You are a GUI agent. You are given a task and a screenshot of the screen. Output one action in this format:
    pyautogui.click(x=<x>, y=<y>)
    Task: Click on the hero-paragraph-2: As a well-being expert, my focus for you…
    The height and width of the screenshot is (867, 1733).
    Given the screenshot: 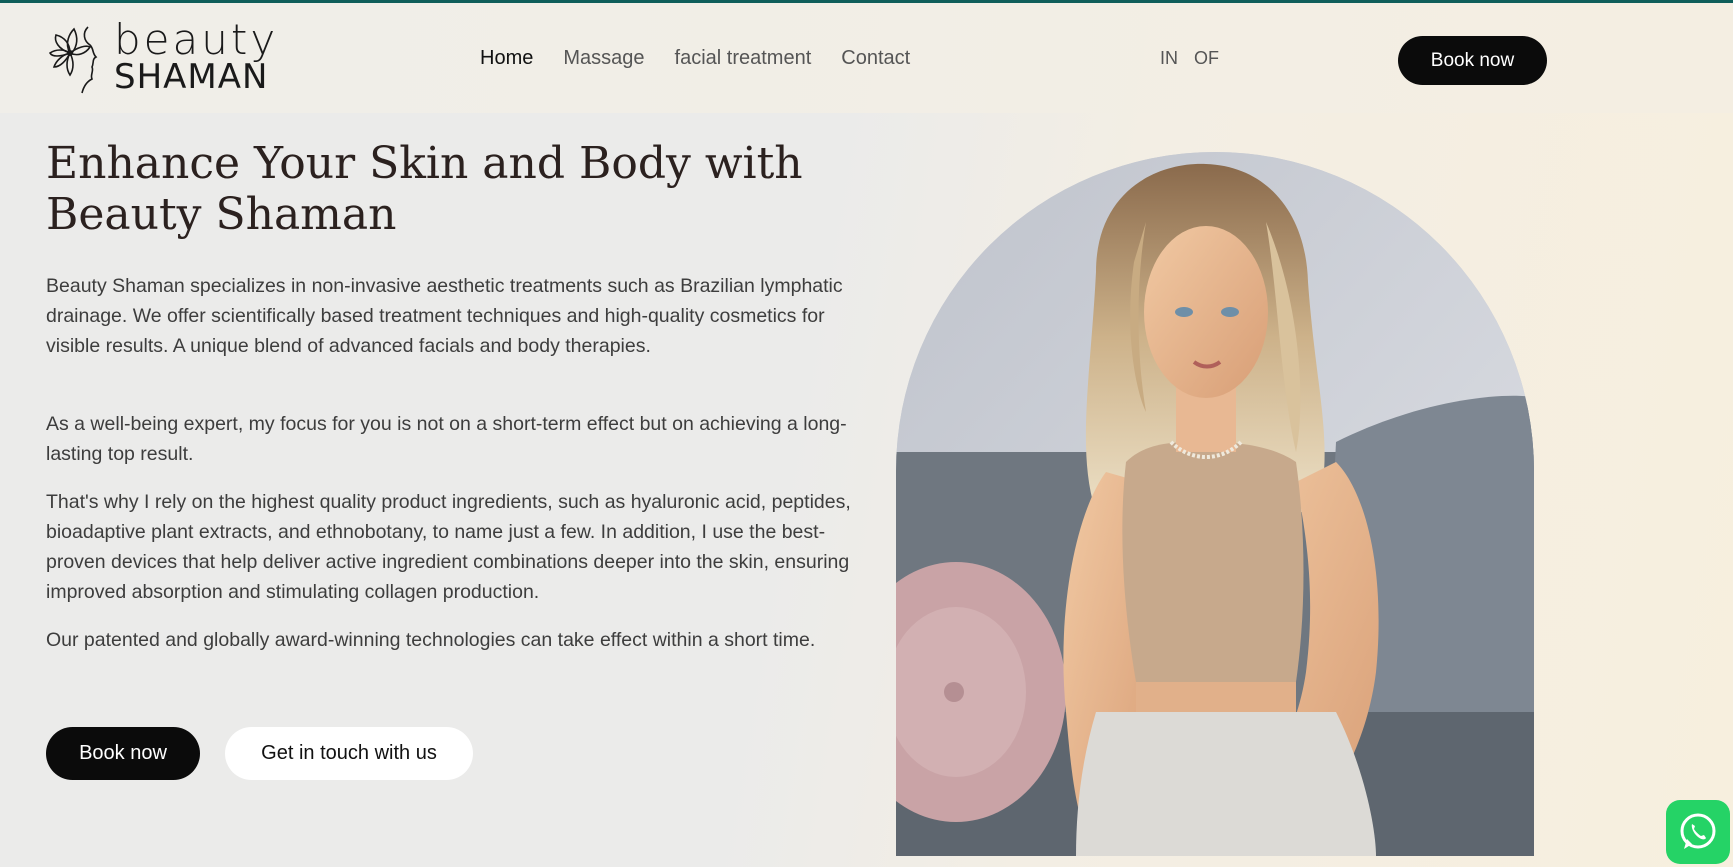 What is the action you would take?
    pyautogui.click(x=446, y=439)
    